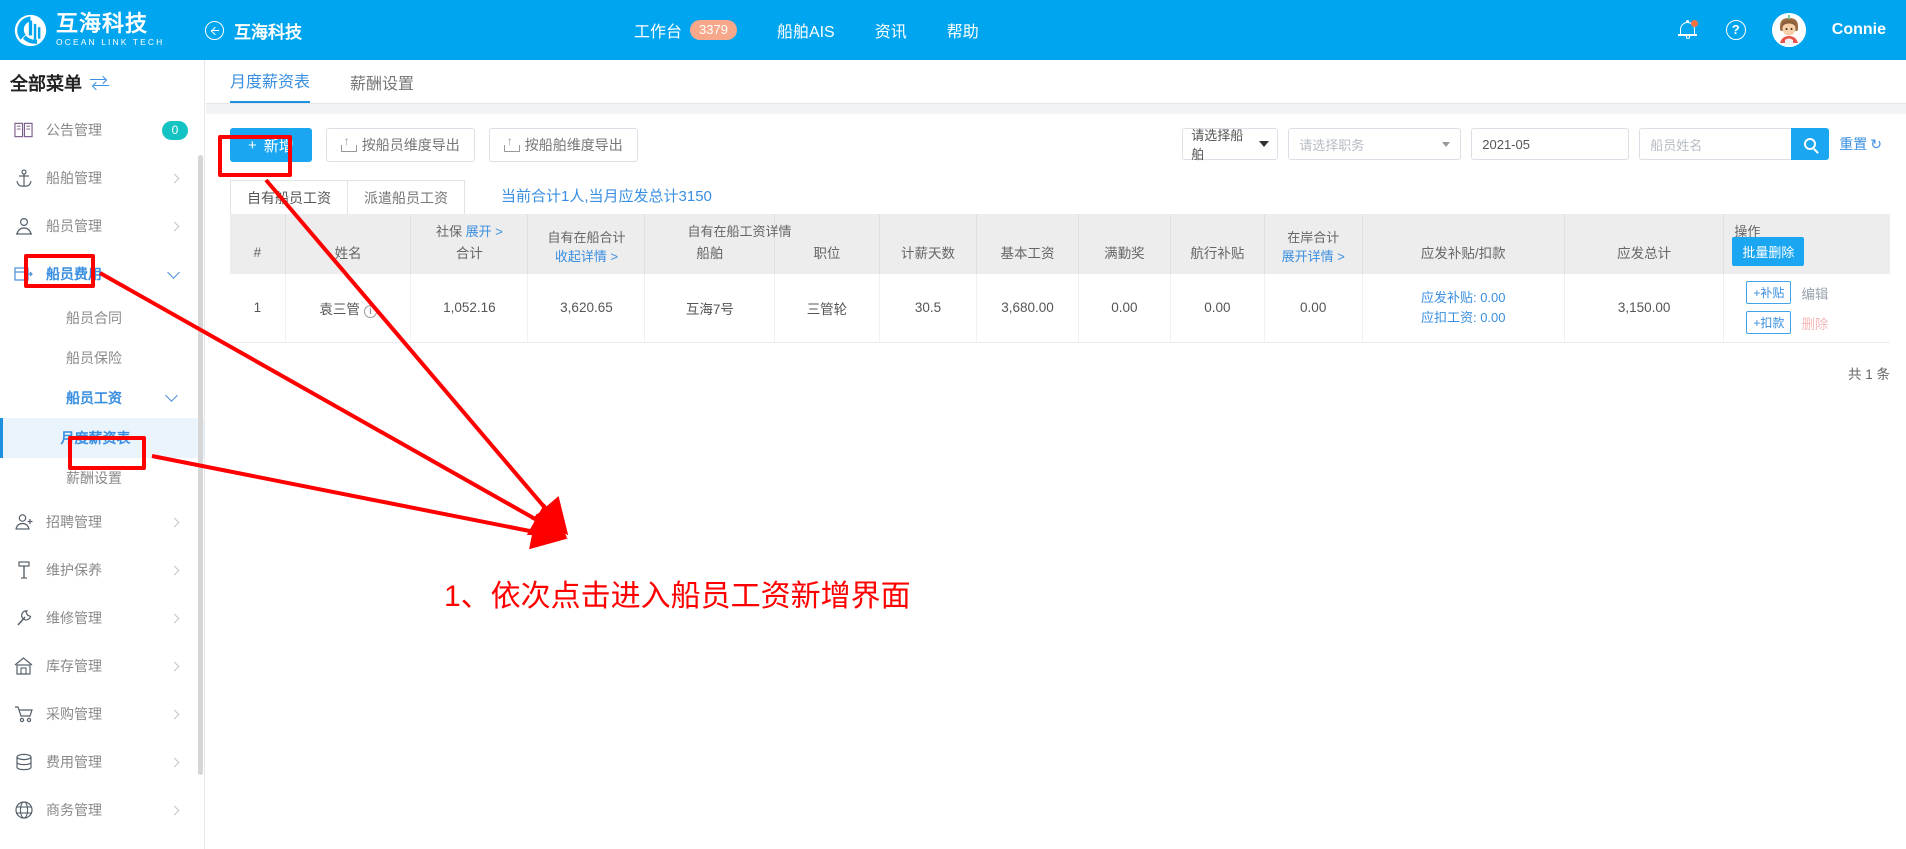 The height and width of the screenshot is (849, 1906). Describe the element at coordinates (102, 438) in the screenshot. I see `sidebar-subitem-monthly-payroll: 月度薪资表` at that location.